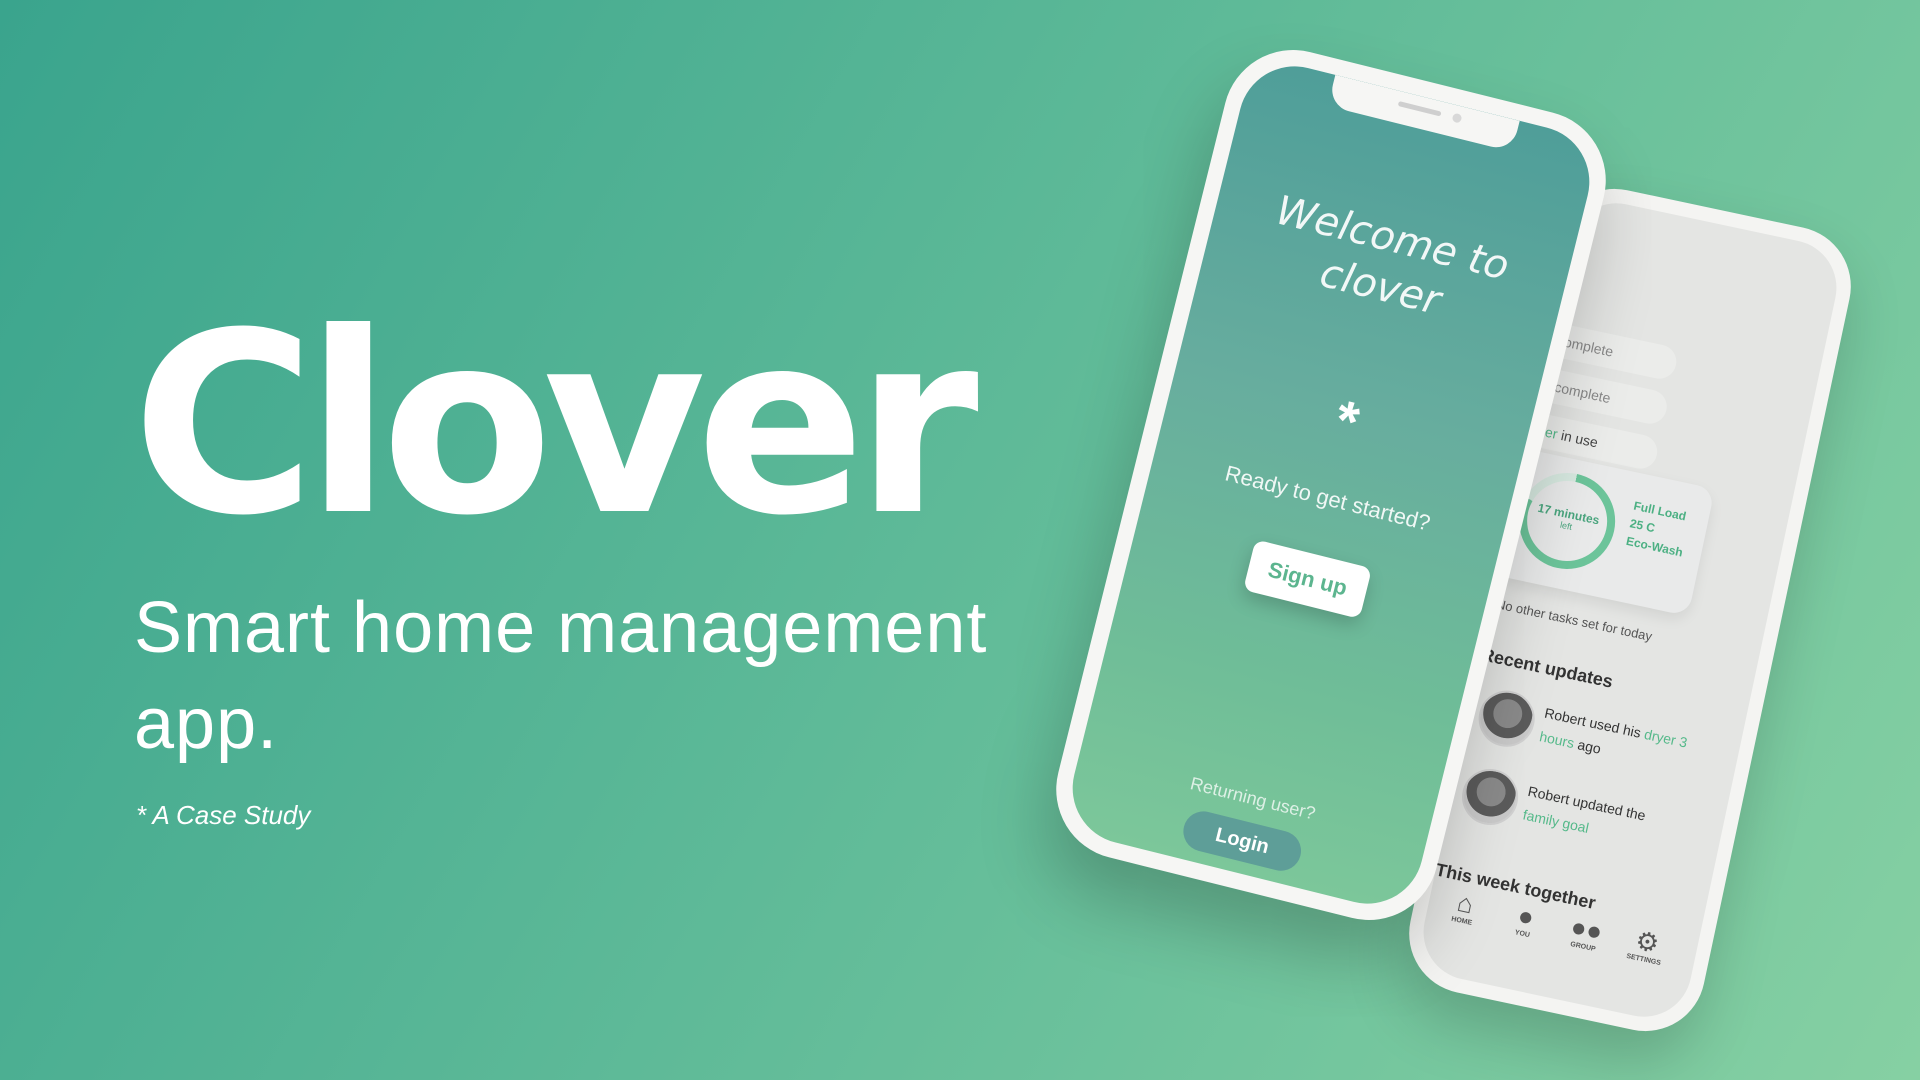 This screenshot has width=1920, height=1080. What do you see at coordinates (1586, 932) in the screenshot?
I see `tab-group: ●● GROUP` at bounding box center [1586, 932].